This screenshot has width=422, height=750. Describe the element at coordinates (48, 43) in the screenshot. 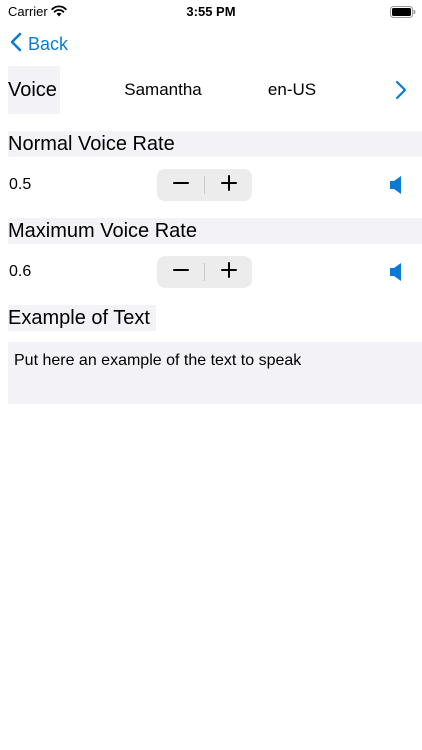

I see `back-label: Back` at that location.